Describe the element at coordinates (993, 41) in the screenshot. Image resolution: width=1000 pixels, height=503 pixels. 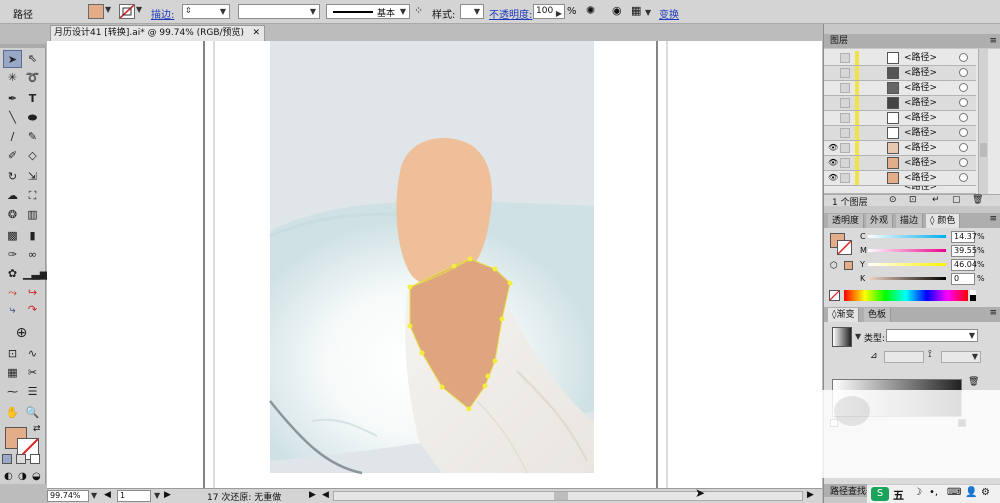
I see `panel-menu-icon: ≡` at that location.